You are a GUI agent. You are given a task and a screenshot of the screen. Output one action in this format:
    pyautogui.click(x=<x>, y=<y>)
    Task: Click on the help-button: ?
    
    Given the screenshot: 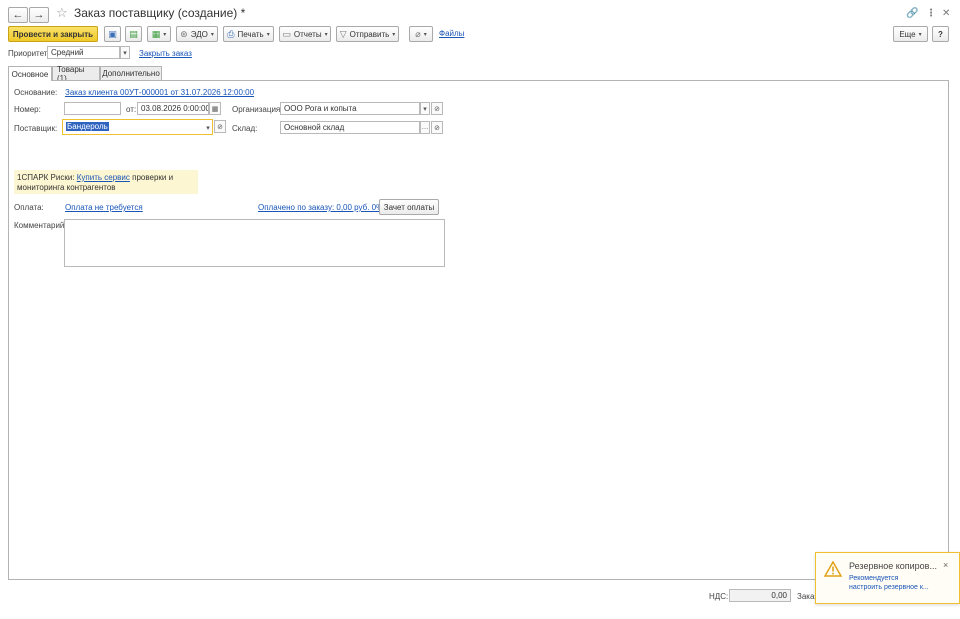 What is the action you would take?
    pyautogui.click(x=940, y=34)
    